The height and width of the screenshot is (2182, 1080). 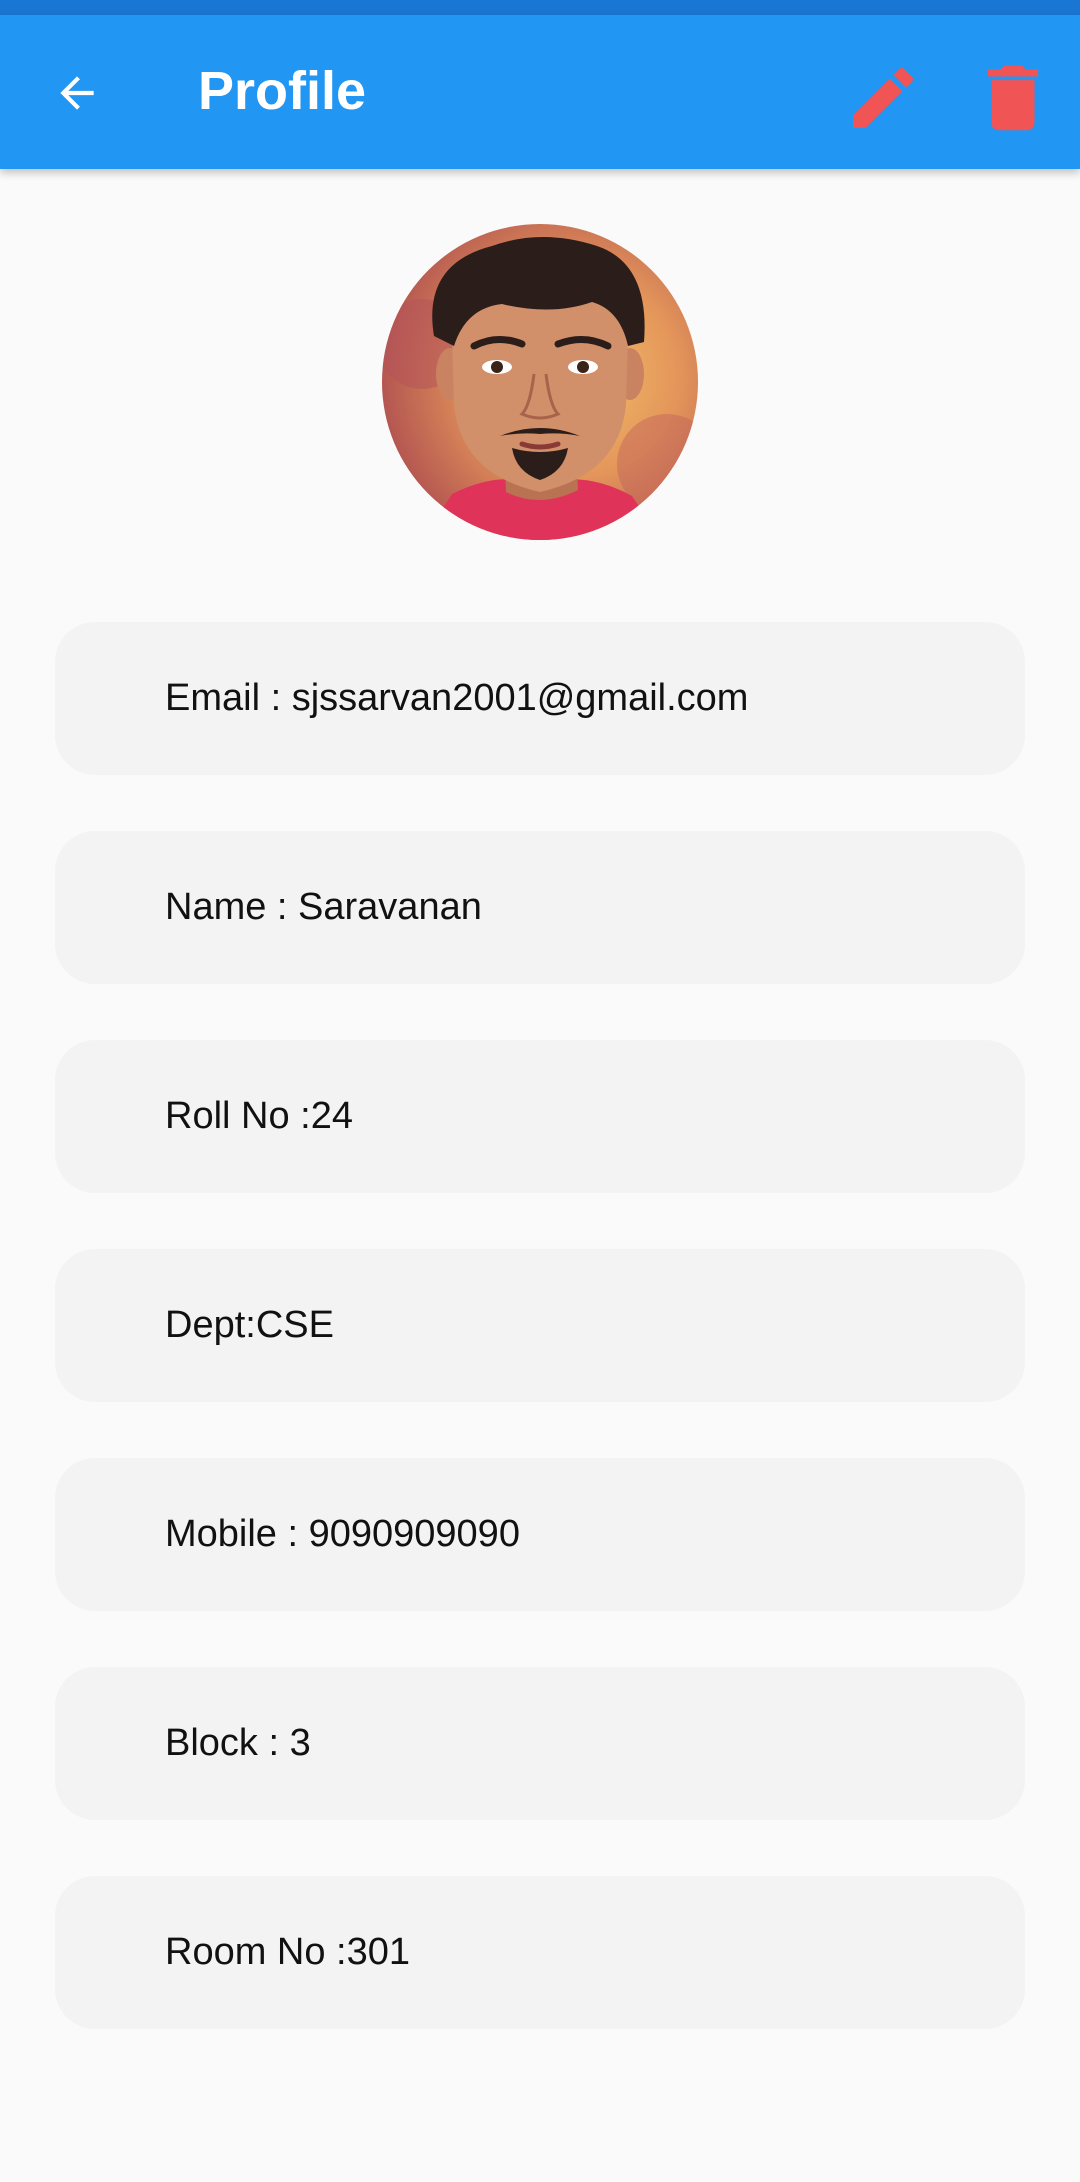 I want to click on app-bar: Profile, so click(x=540, y=92).